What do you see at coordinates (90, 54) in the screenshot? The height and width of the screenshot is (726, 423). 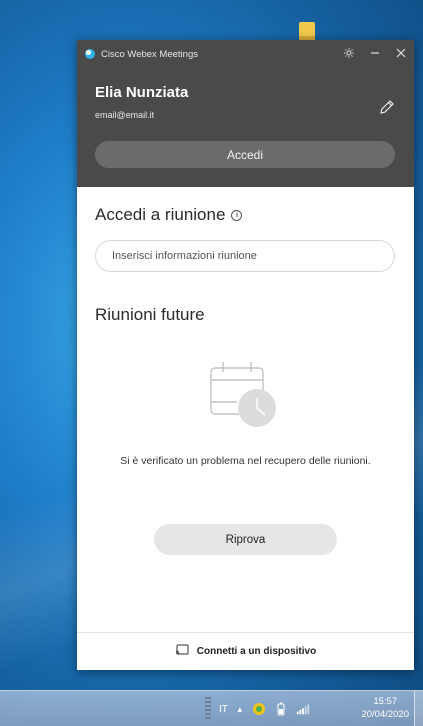 I see `webex-logo-icon` at bounding box center [90, 54].